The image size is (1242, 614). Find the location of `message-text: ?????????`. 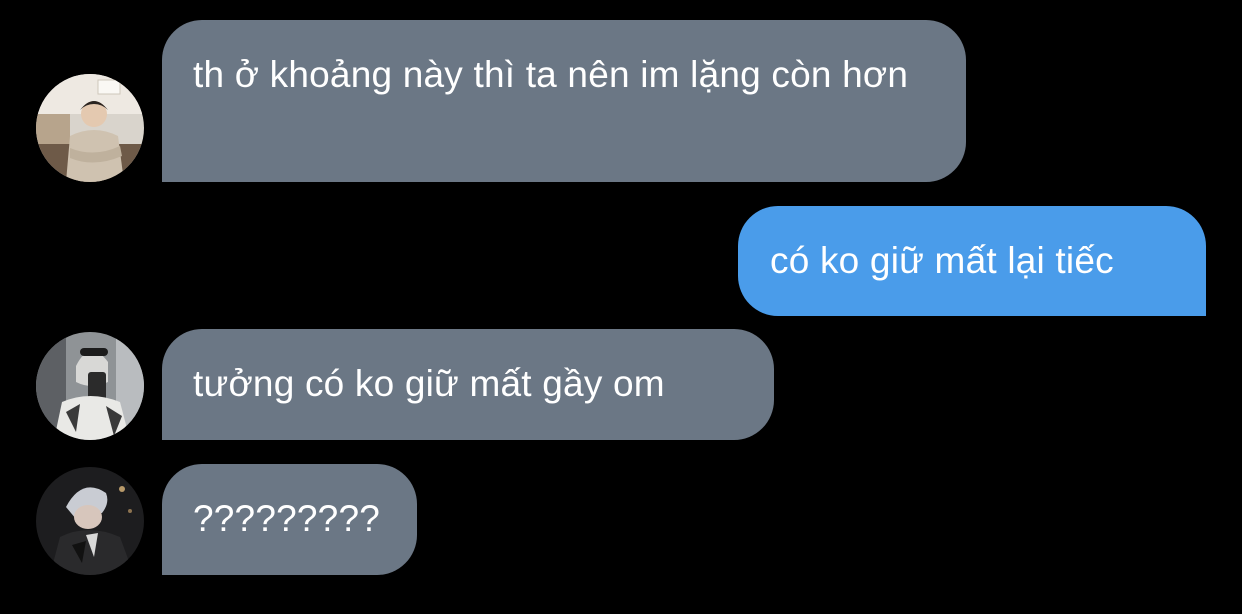

message-text: ????????? is located at coordinates (286, 518).